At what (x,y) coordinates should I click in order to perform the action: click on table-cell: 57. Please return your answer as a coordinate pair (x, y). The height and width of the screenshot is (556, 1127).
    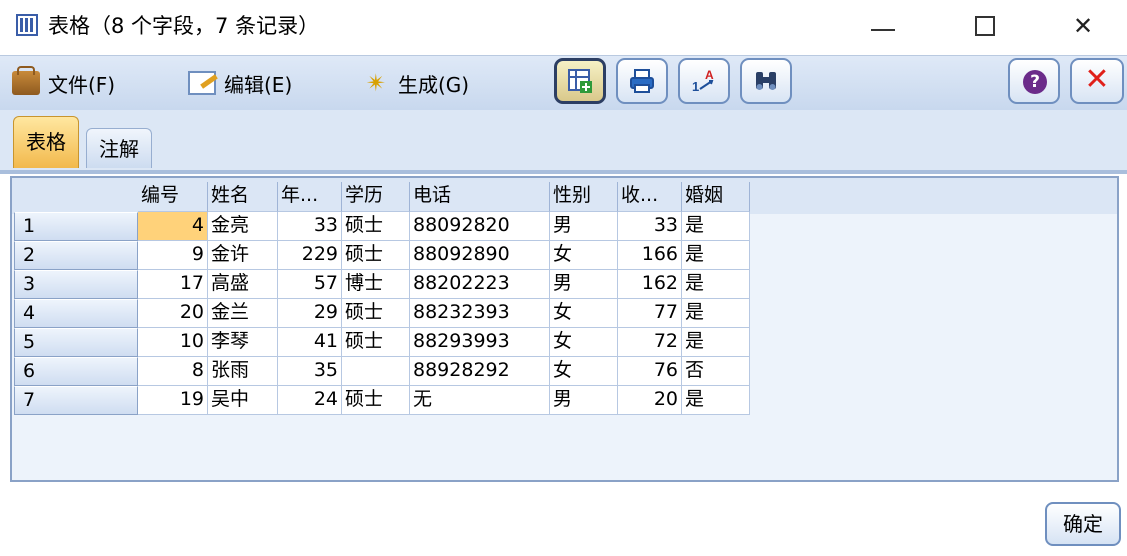
    Looking at the image, I should click on (310, 284).